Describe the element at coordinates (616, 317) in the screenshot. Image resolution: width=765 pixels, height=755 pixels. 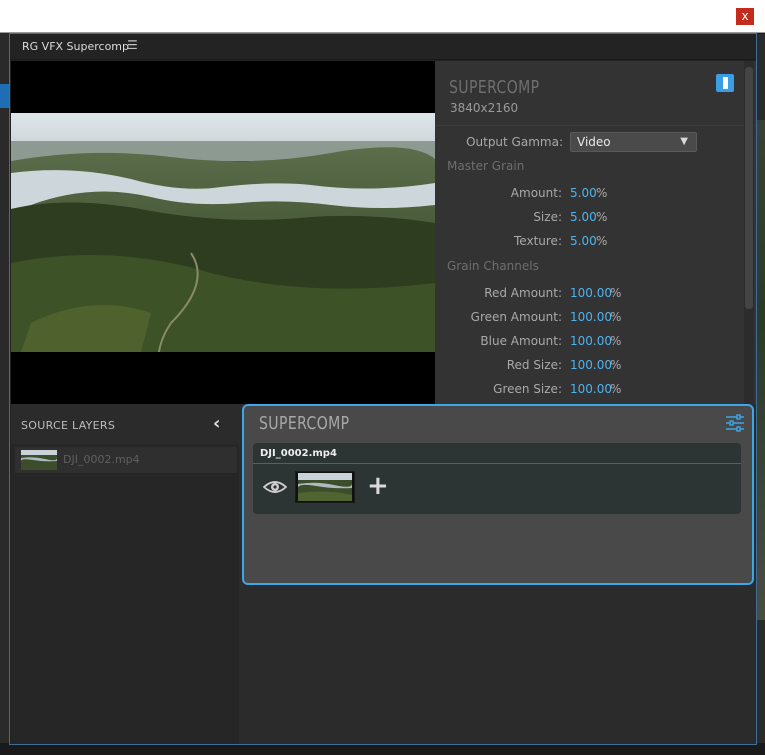
I see `green-amount-unit: %` at that location.